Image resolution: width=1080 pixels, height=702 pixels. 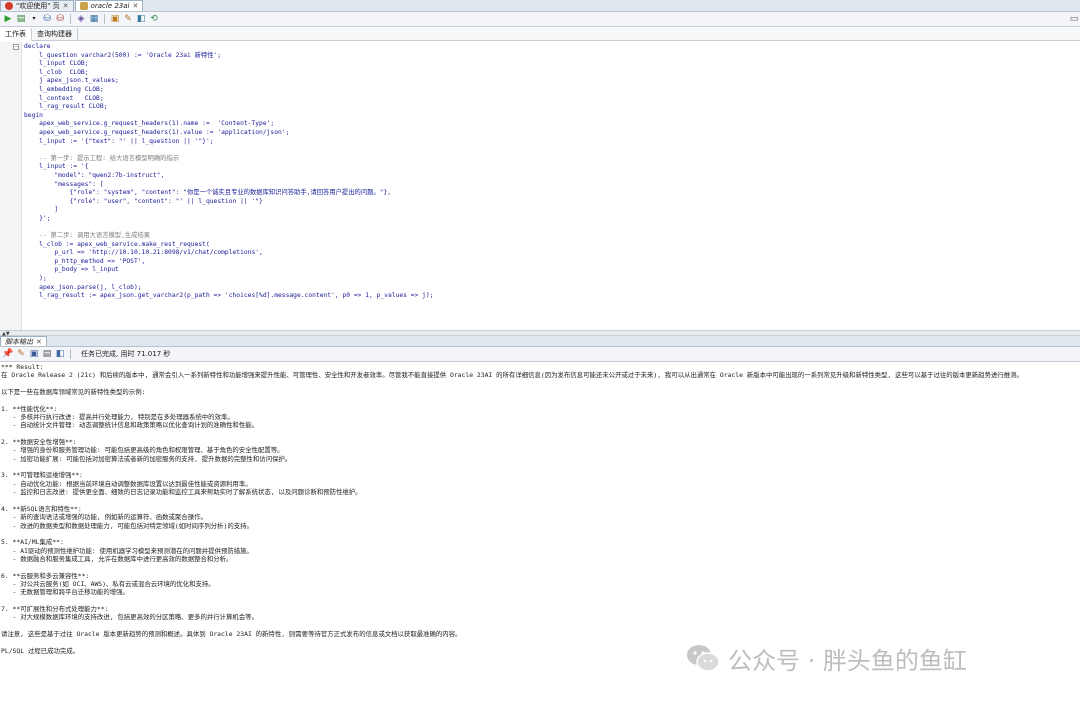 I want to click on code-line: "model": "qwen2:7b-instruct",, so click(x=94, y=175).